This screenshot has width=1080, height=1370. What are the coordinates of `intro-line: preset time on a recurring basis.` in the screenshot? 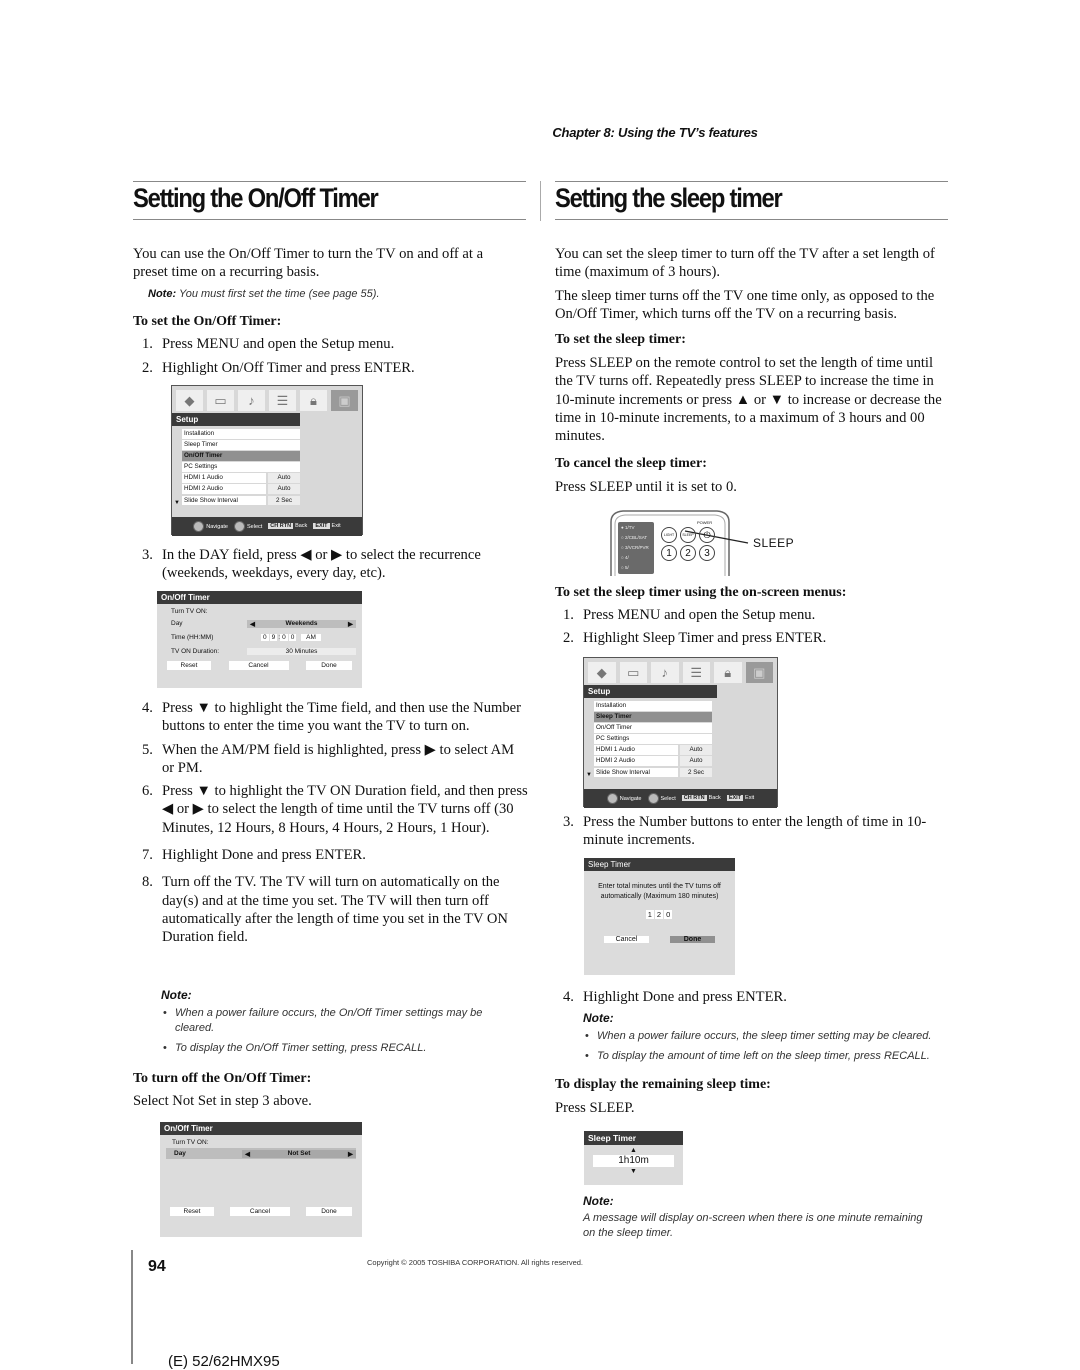 It's located at (226, 272).